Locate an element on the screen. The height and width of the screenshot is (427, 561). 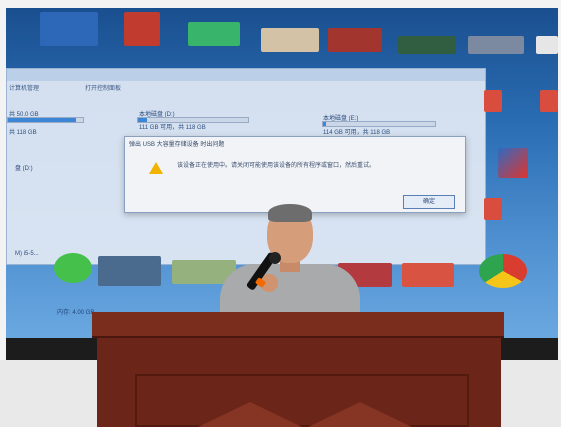
drive-e-bar is located at coordinates (379, 124).